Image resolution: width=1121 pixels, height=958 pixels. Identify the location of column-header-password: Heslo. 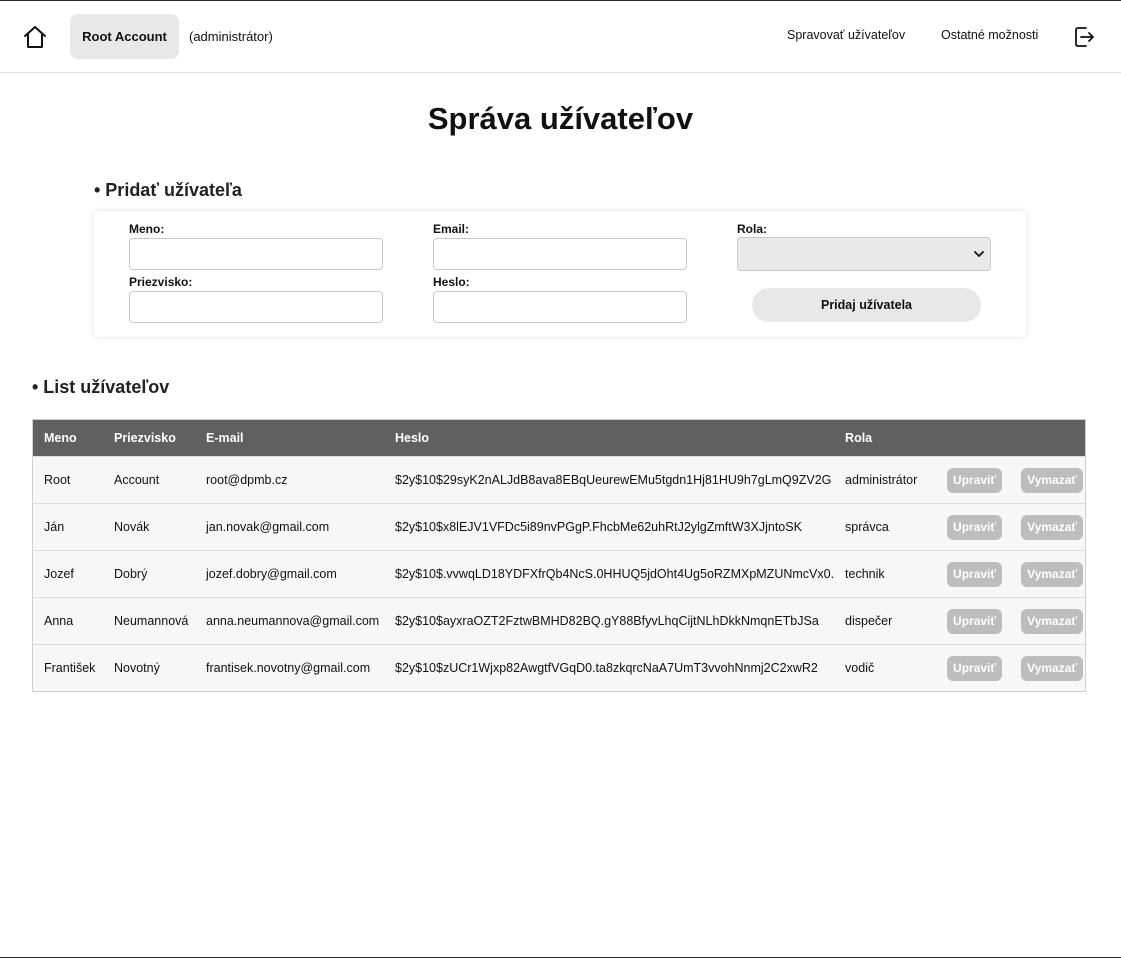
(609, 438).